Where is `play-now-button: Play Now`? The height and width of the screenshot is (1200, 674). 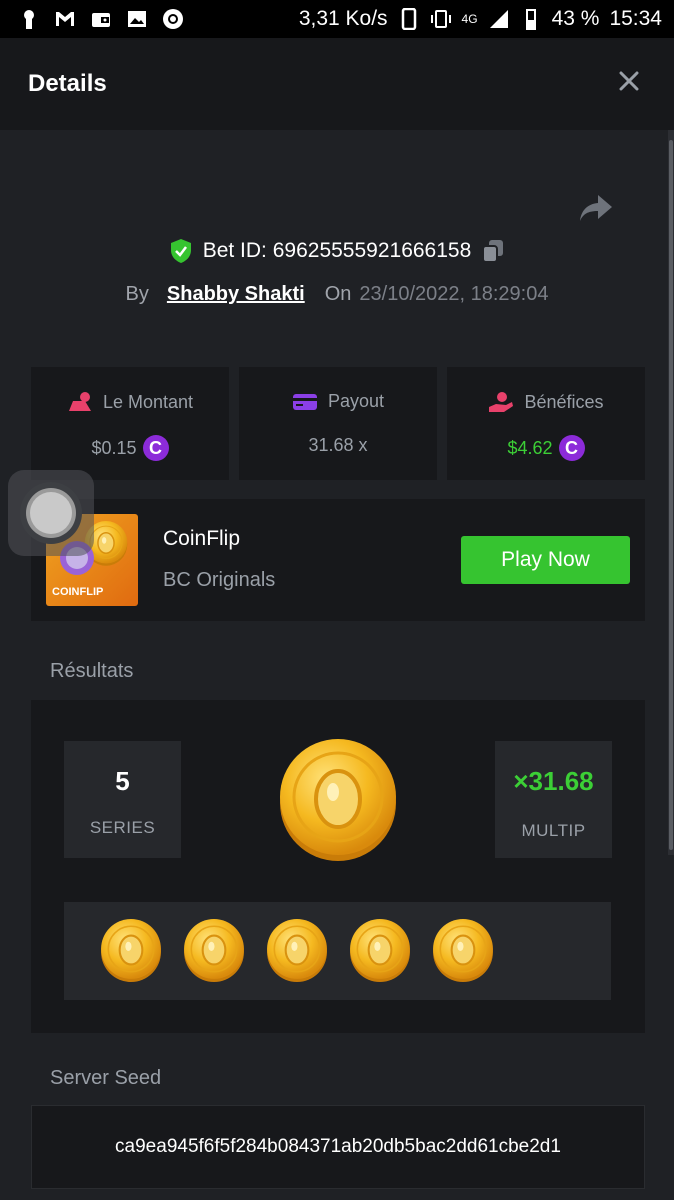
play-now-button: Play Now is located at coordinates (545, 560).